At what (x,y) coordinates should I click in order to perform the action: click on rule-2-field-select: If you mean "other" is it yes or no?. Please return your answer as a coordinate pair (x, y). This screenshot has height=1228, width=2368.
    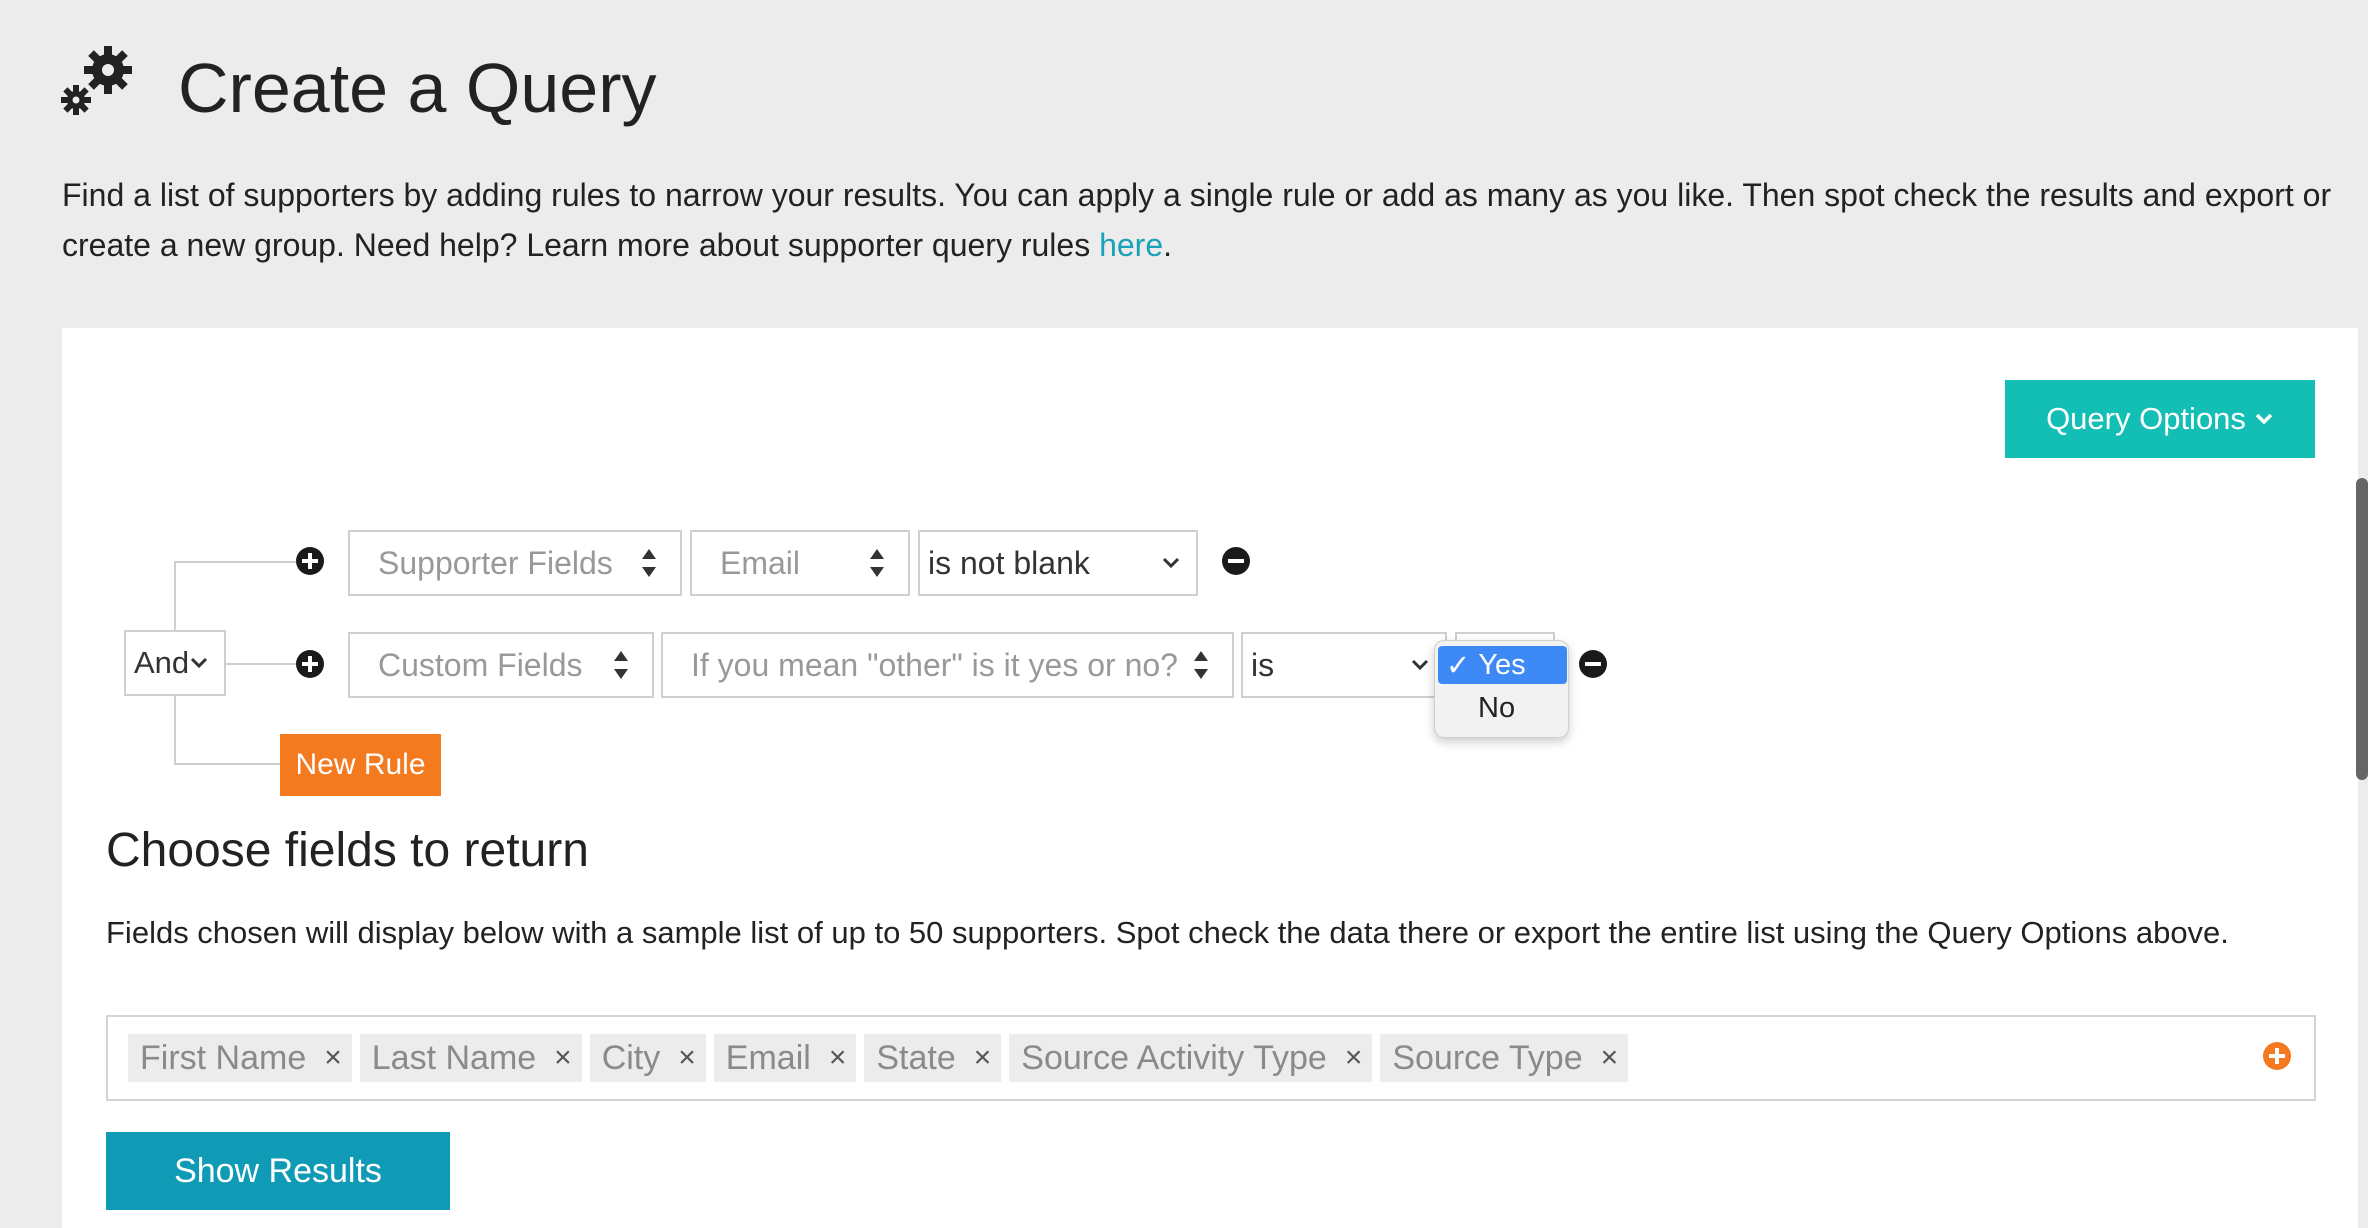
    Looking at the image, I should click on (947, 665).